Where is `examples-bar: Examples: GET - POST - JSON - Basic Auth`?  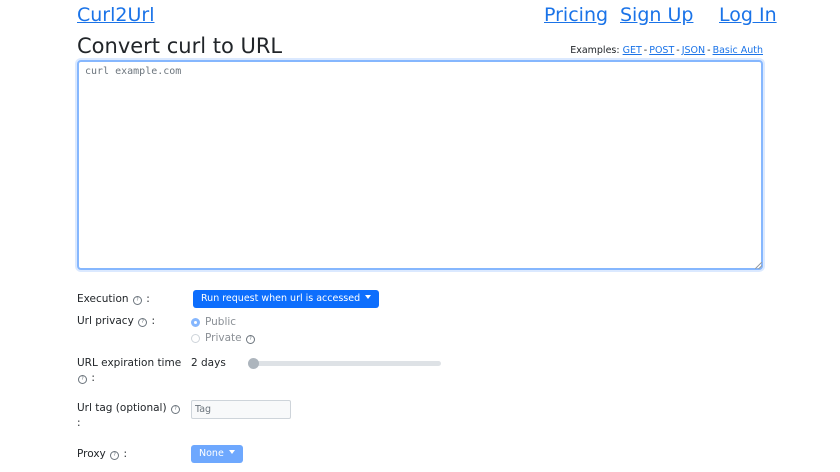 examples-bar: Examples: GET - POST - JSON - Basic Auth is located at coordinates (666, 50).